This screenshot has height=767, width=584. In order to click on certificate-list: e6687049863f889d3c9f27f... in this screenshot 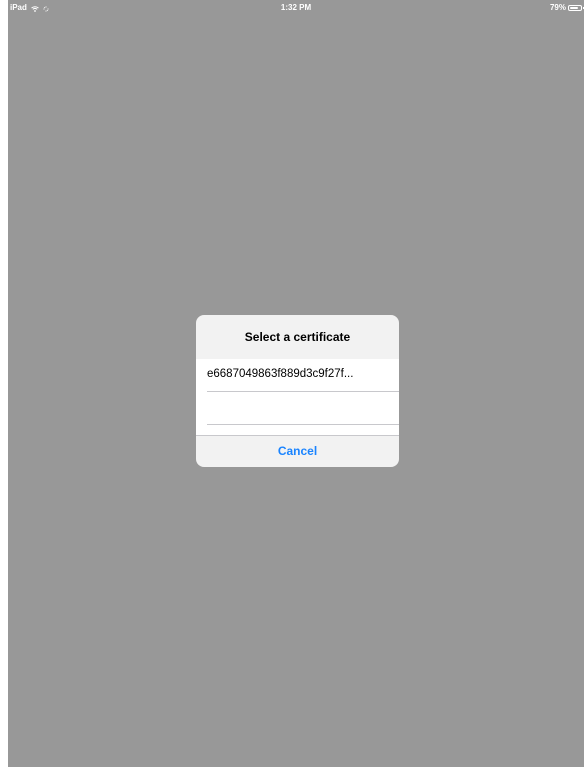, I will do `click(297, 397)`.